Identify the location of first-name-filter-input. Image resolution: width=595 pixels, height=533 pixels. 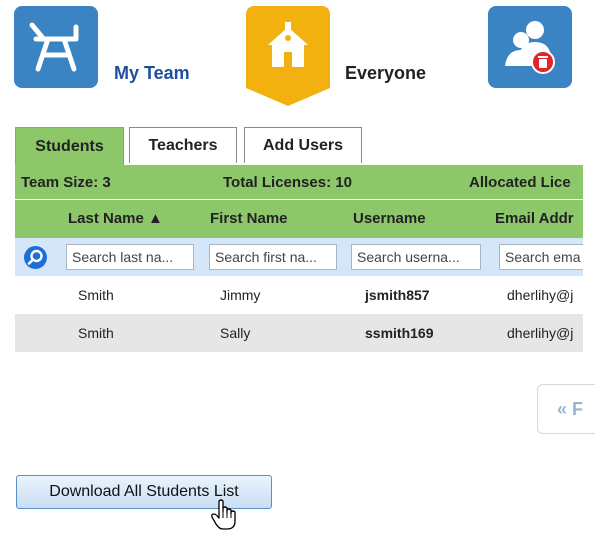
(273, 257).